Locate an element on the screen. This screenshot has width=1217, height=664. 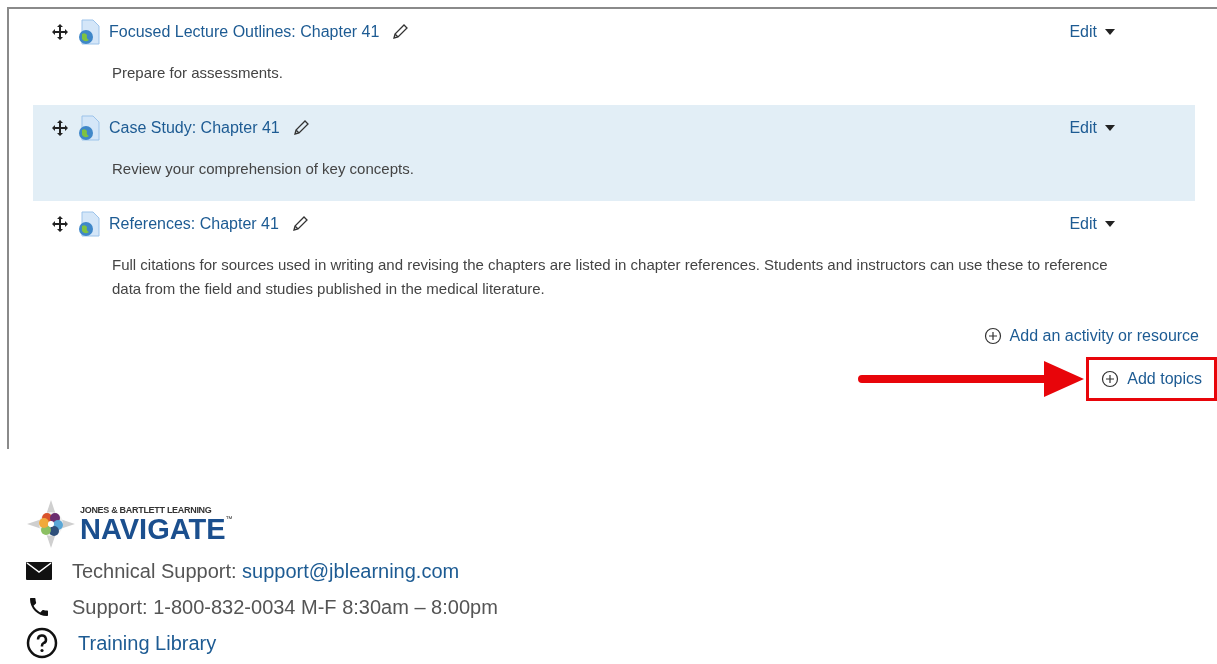
add-activity-link: Add an activity or resource is located at coordinates (1091, 336).